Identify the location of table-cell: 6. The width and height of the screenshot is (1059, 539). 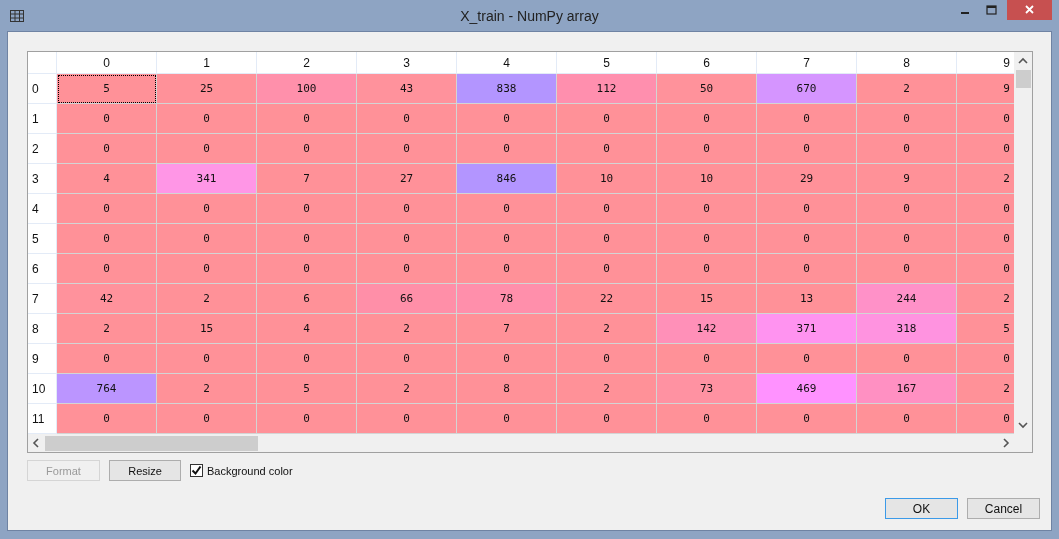
(307, 299).